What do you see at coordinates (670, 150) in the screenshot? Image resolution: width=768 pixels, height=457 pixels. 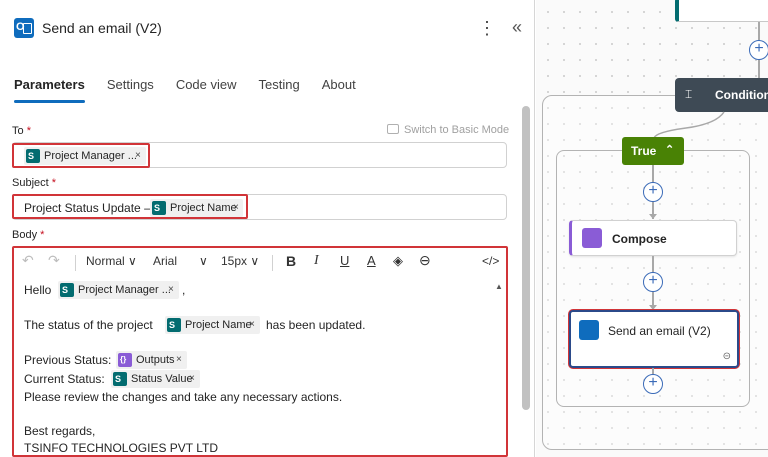 I see `chevron-up-icon: ⌃` at bounding box center [670, 150].